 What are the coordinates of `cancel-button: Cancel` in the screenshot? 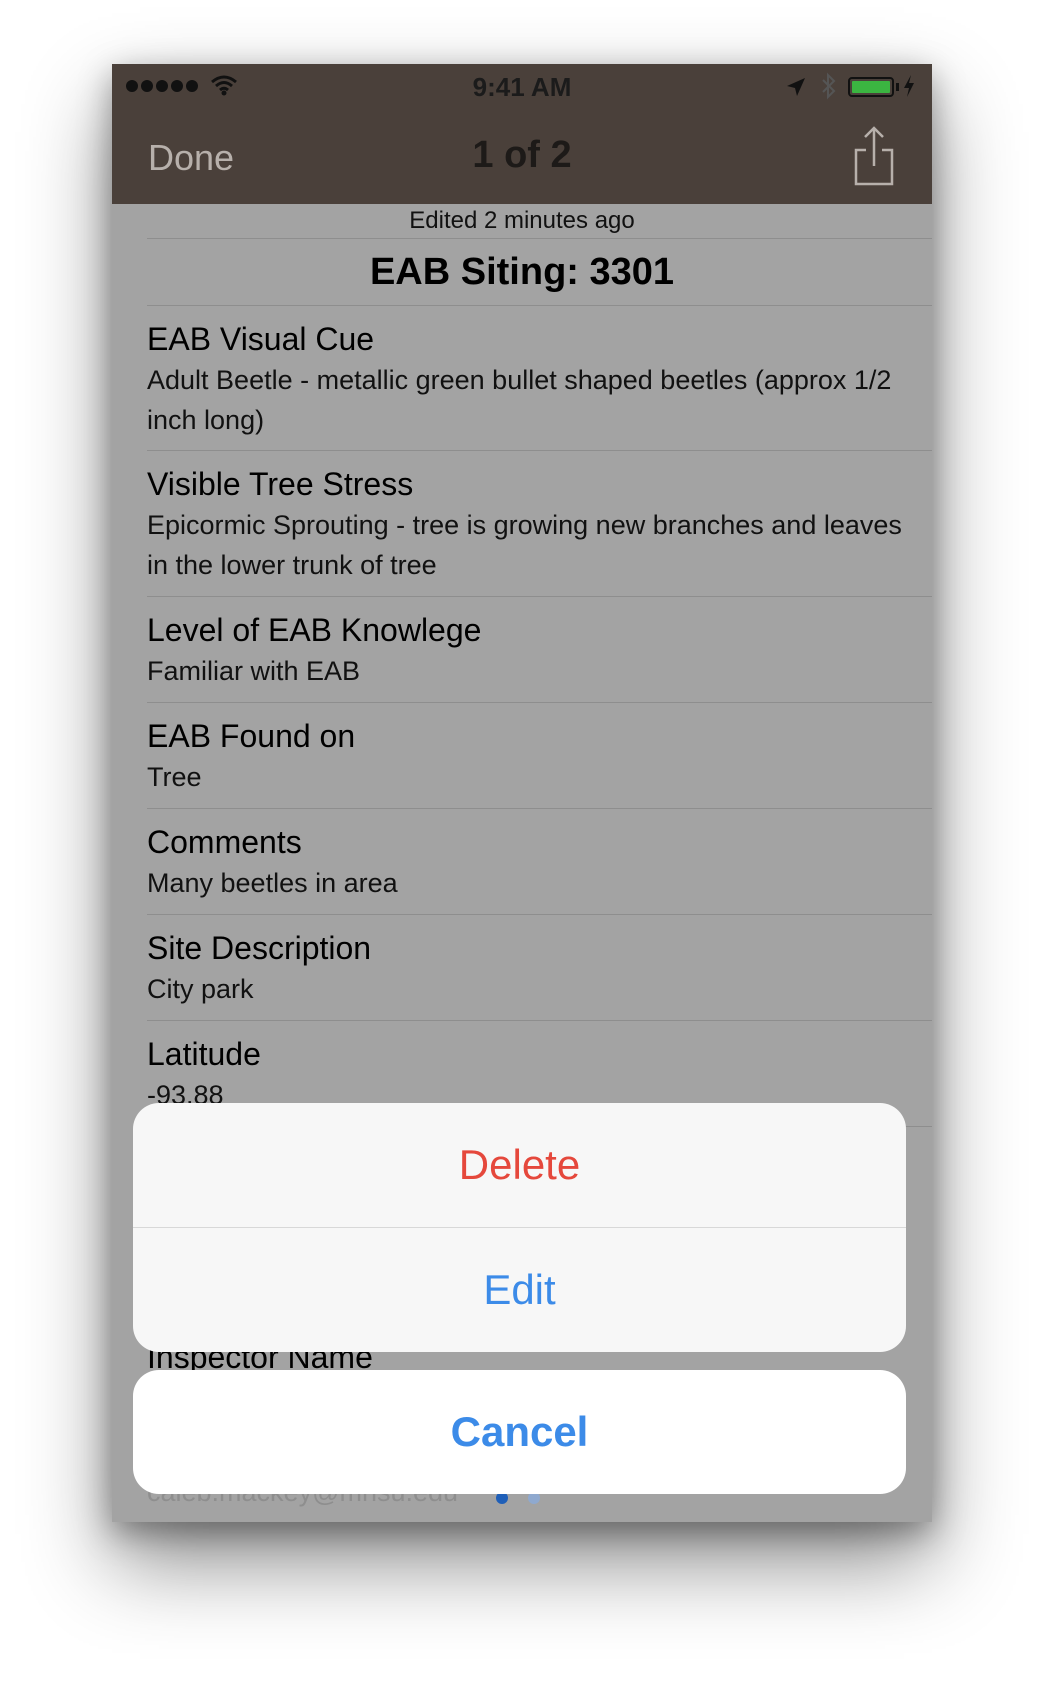 It's located at (519, 1432).